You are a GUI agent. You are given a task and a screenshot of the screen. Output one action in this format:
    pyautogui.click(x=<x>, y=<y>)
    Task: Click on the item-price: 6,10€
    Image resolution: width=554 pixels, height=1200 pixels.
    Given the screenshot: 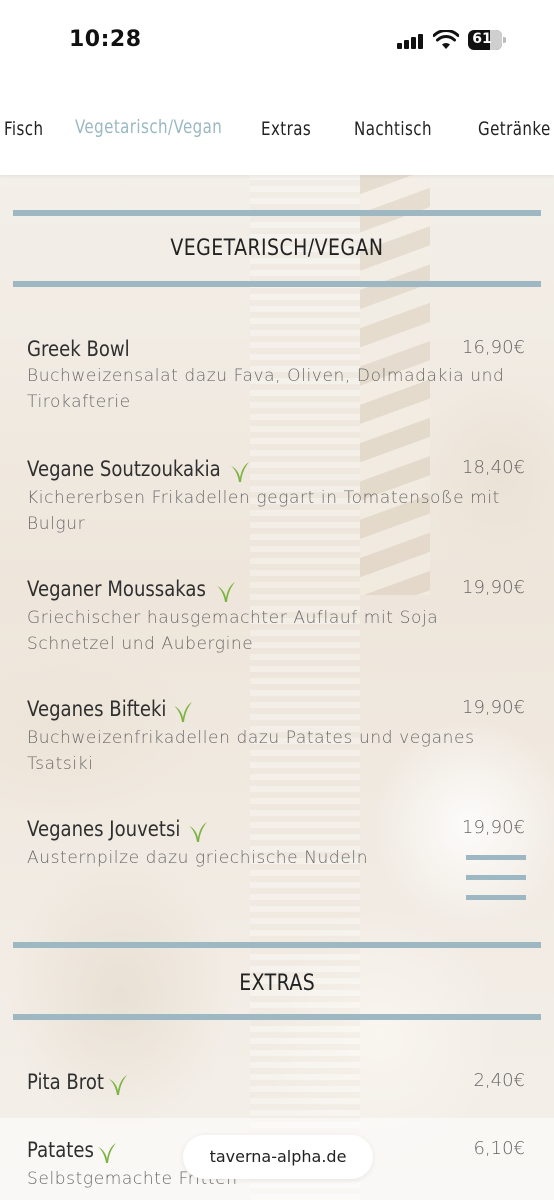 What is the action you would take?
    pyautogui.click(x=499, y=1148)
    